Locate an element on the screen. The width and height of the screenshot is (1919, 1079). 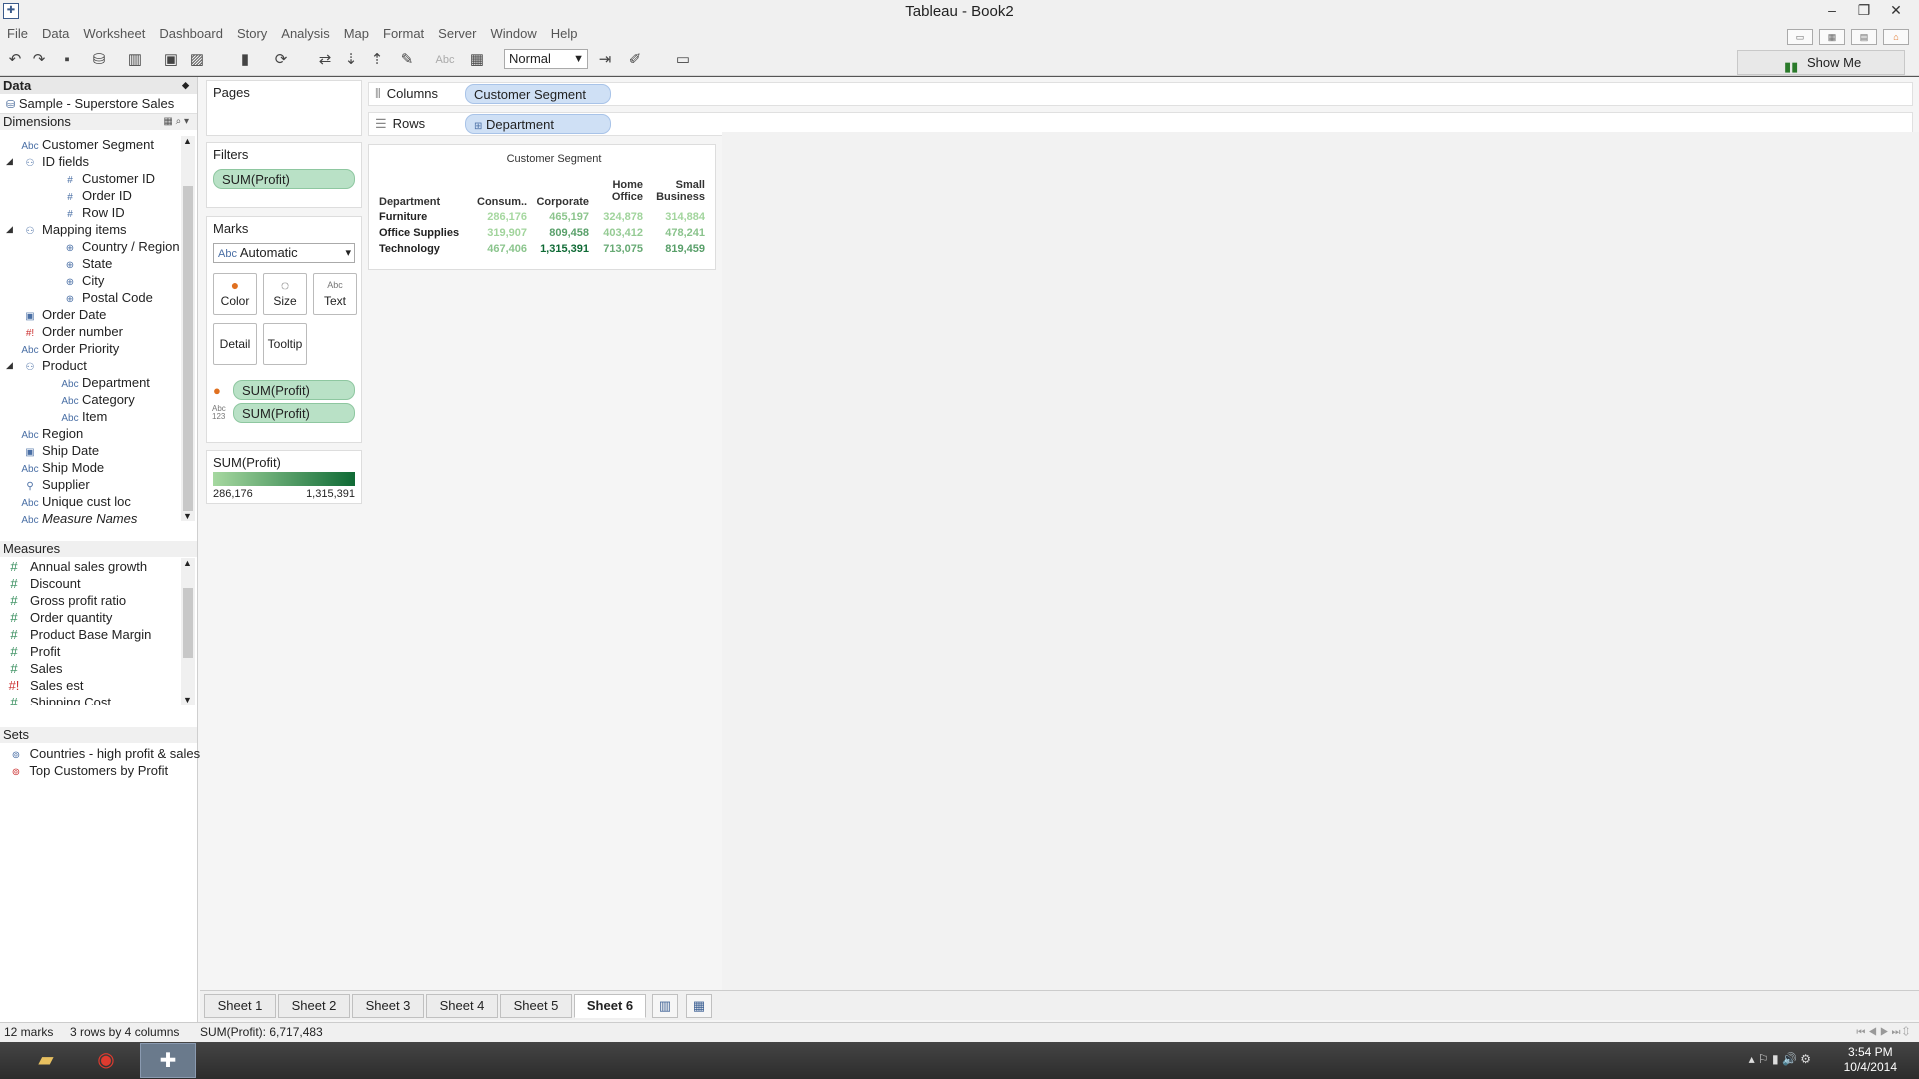
chrome-icon: ◉ is located at coordinates (106, 1060).